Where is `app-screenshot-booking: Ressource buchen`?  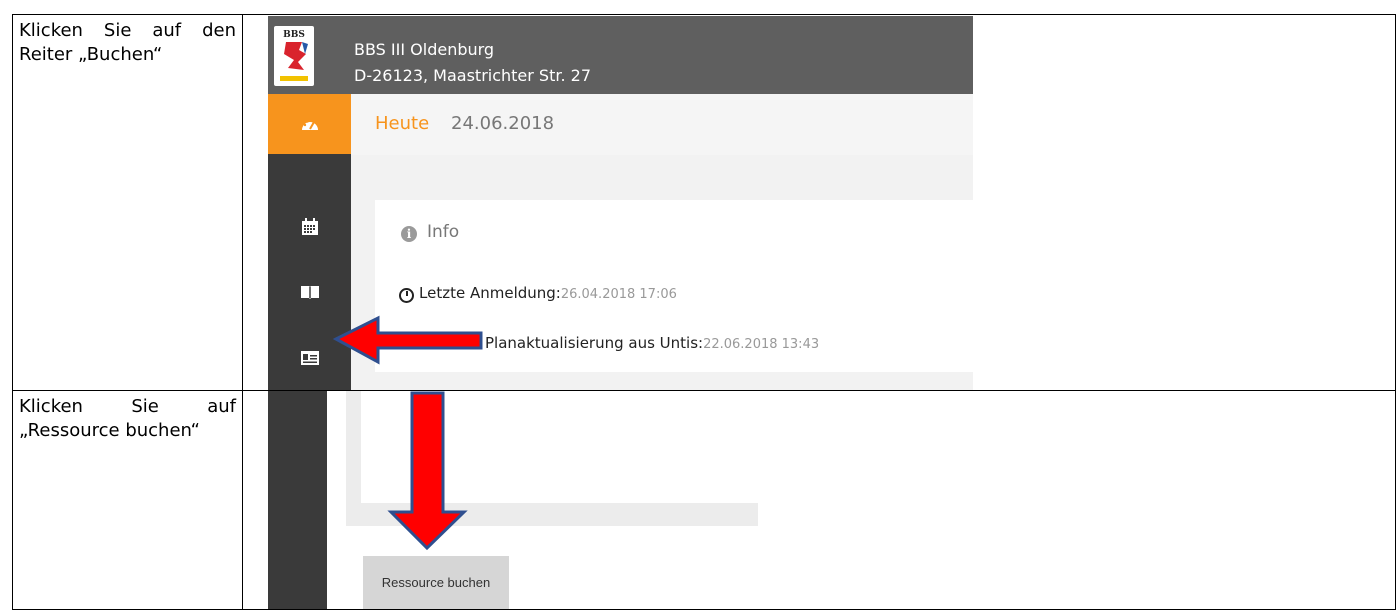 app-screenshot-booking: Ressource buchen is located at coordinates (558, 499).